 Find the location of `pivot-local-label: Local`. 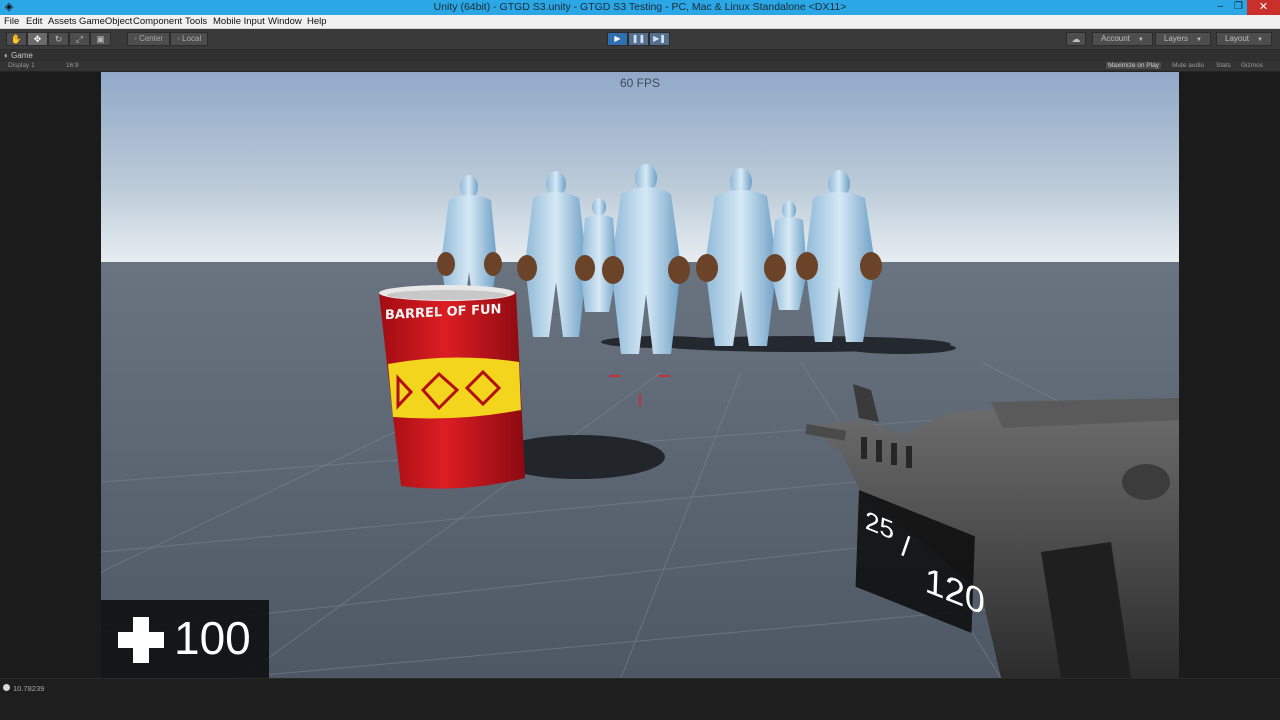

pivot-local-label: Local is located at coordinates (192, 38).